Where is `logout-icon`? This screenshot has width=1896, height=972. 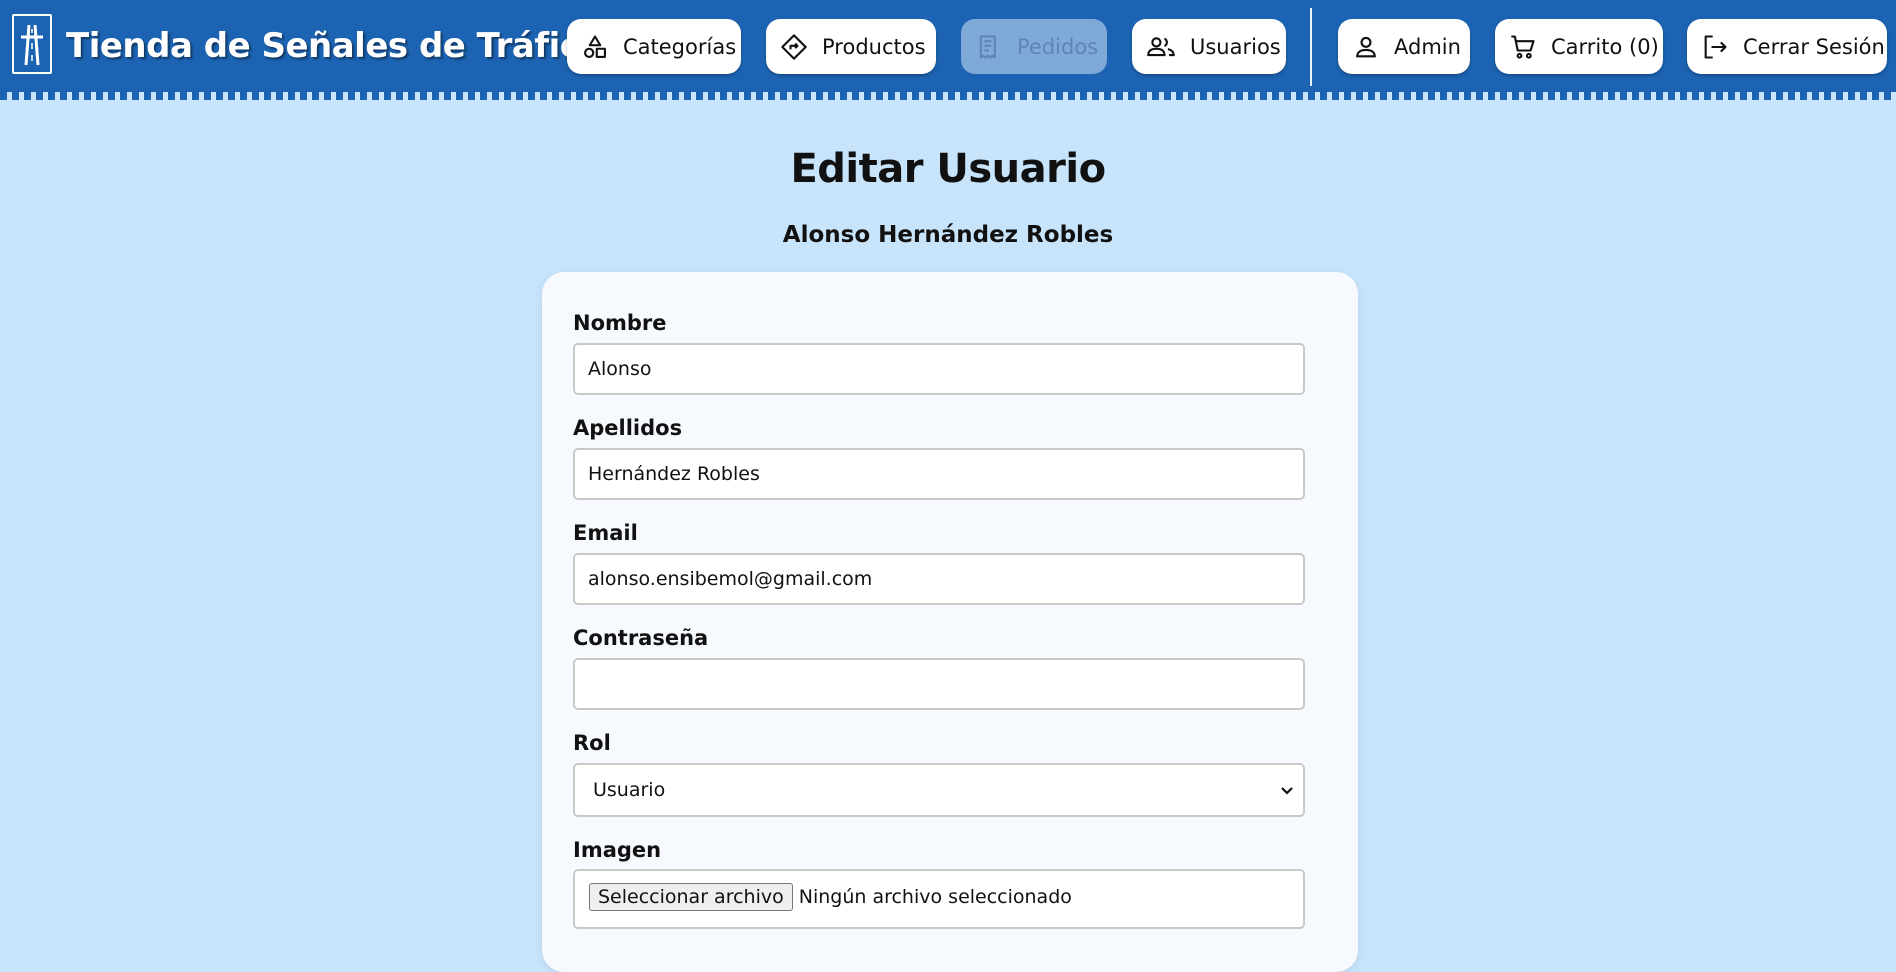
logout-icon is located at coordinates (1715, 46).